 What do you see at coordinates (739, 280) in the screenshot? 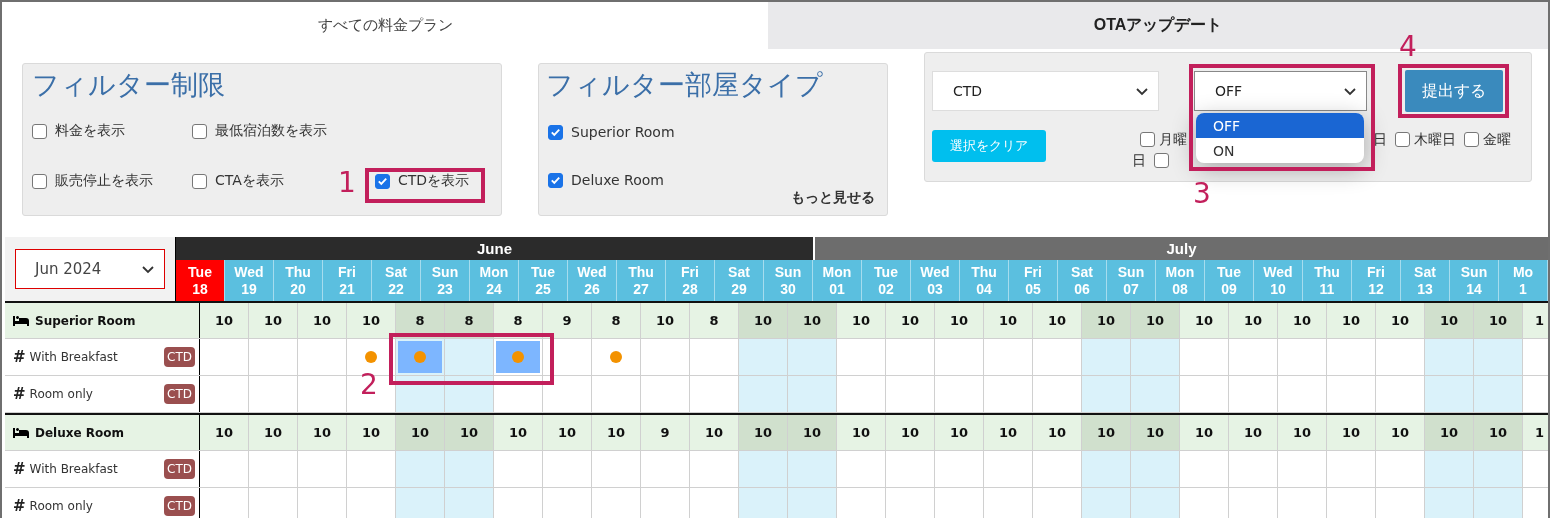
I see `date-header: Sat 29` at bounding box center [739, 280].